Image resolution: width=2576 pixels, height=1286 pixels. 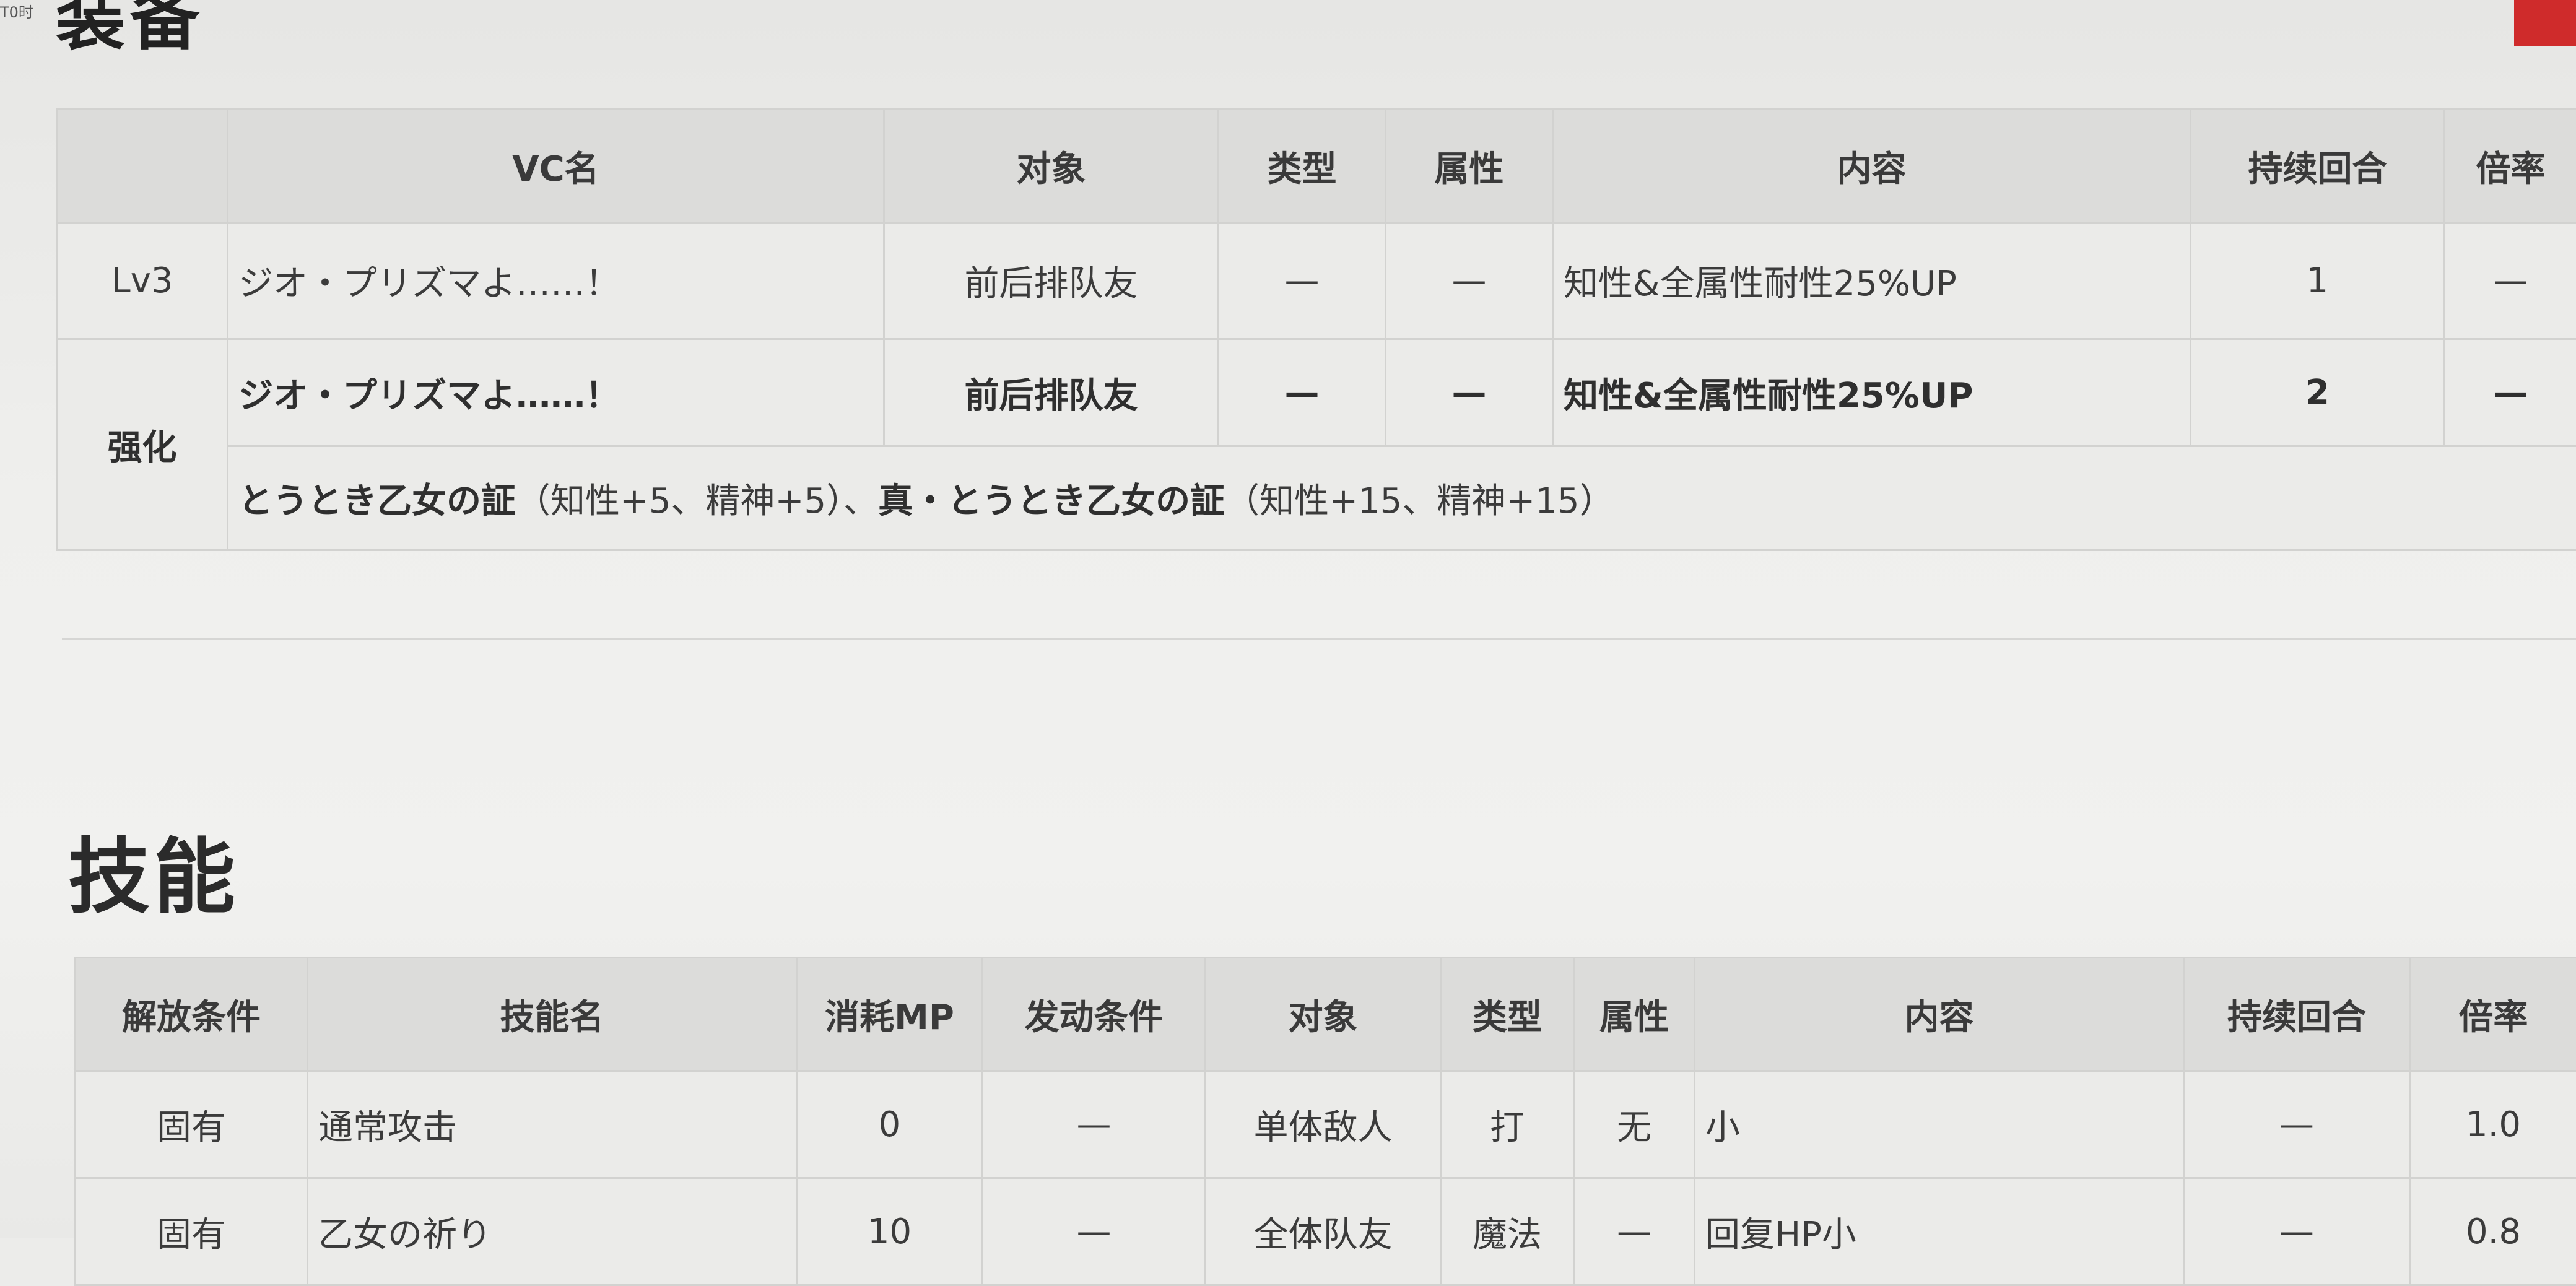 What do you see at coordinates (2510, 392) in the screenshot?
I see `vc-rate-enhanced: —` at bounding box center [2510, 392].